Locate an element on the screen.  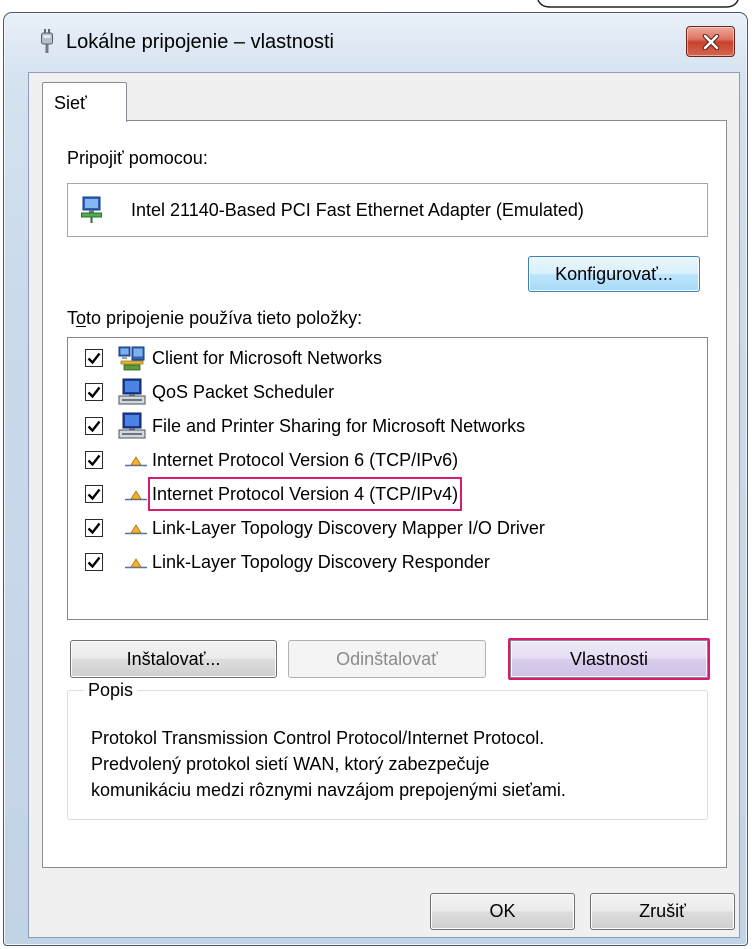
uninstall-button: Odinštalovať is located at coordinates (387, 659).